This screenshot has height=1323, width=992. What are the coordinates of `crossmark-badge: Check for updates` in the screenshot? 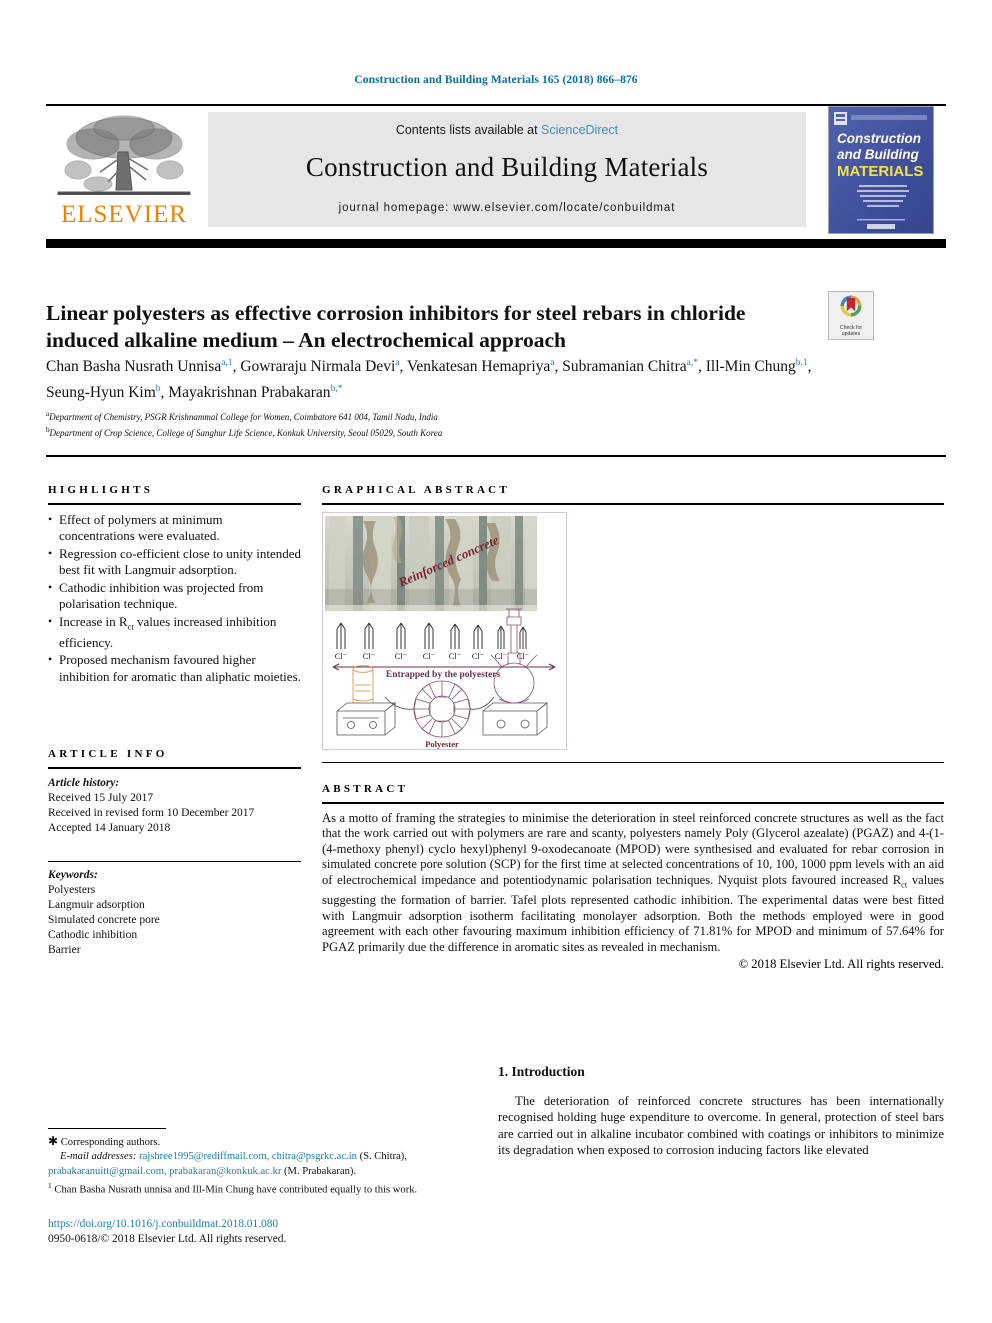 It's located at (851, 315).